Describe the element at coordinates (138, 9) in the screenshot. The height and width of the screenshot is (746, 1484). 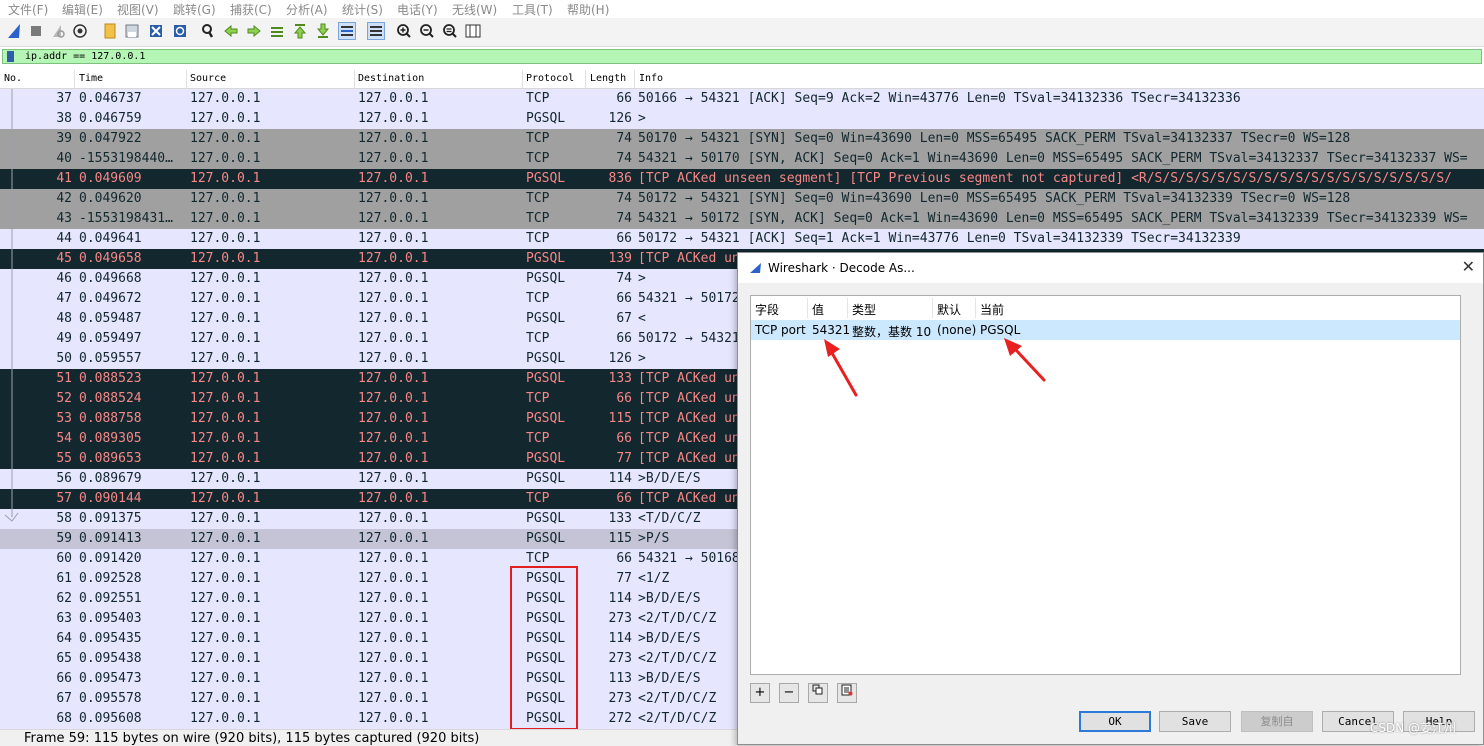
I see `menu-view: 视图(V)` at that location.